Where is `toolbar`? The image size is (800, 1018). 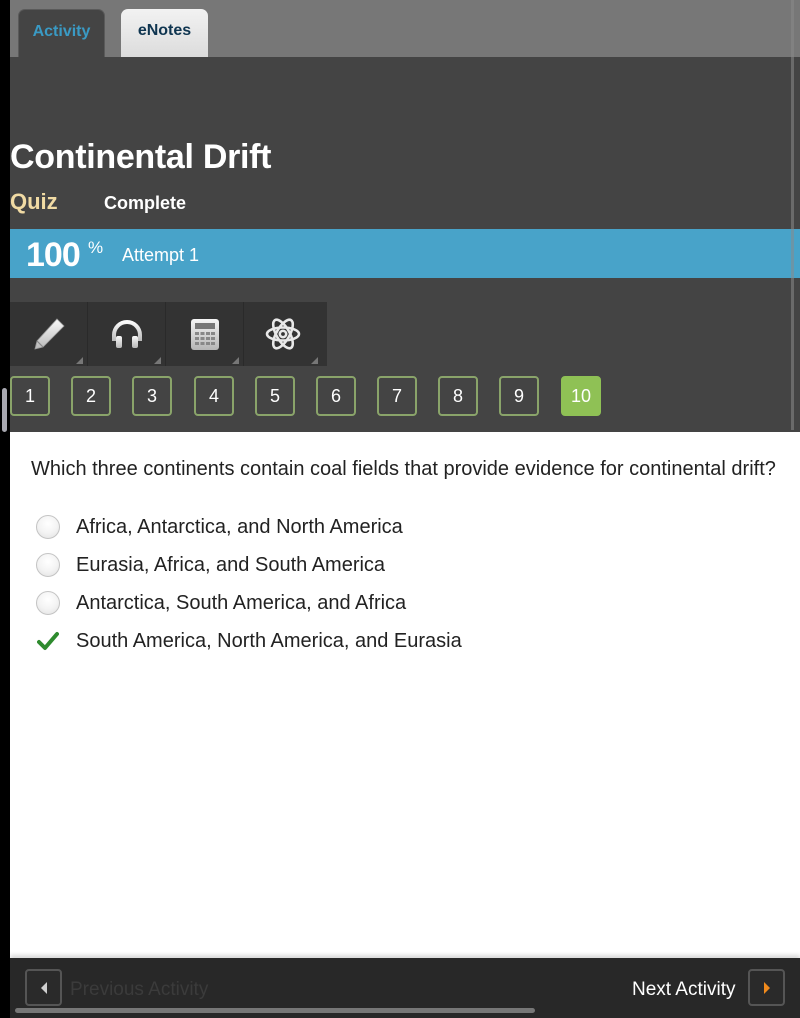 toolbar is located at coordinates (168, 334).